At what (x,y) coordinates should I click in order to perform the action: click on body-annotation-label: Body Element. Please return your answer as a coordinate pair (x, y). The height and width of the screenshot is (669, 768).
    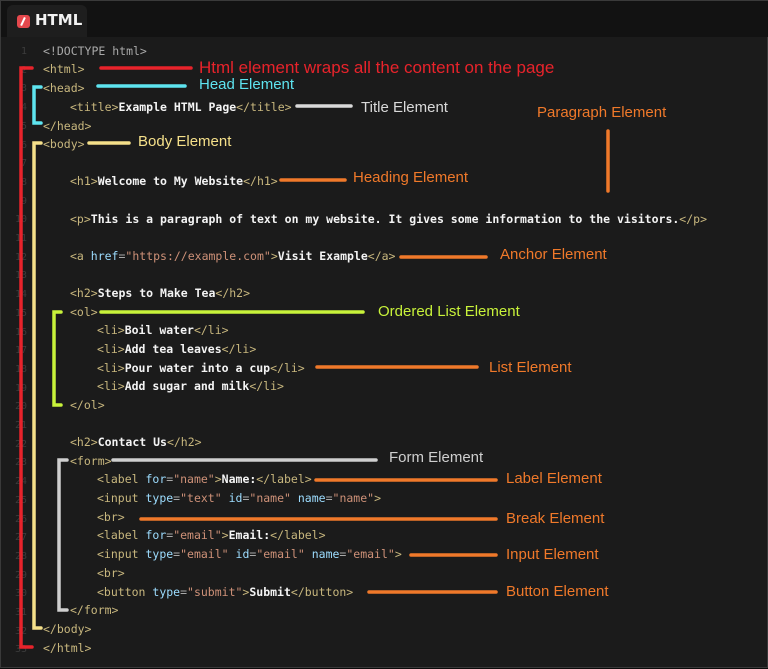
    Looking at the image, I should click on (185, 141).